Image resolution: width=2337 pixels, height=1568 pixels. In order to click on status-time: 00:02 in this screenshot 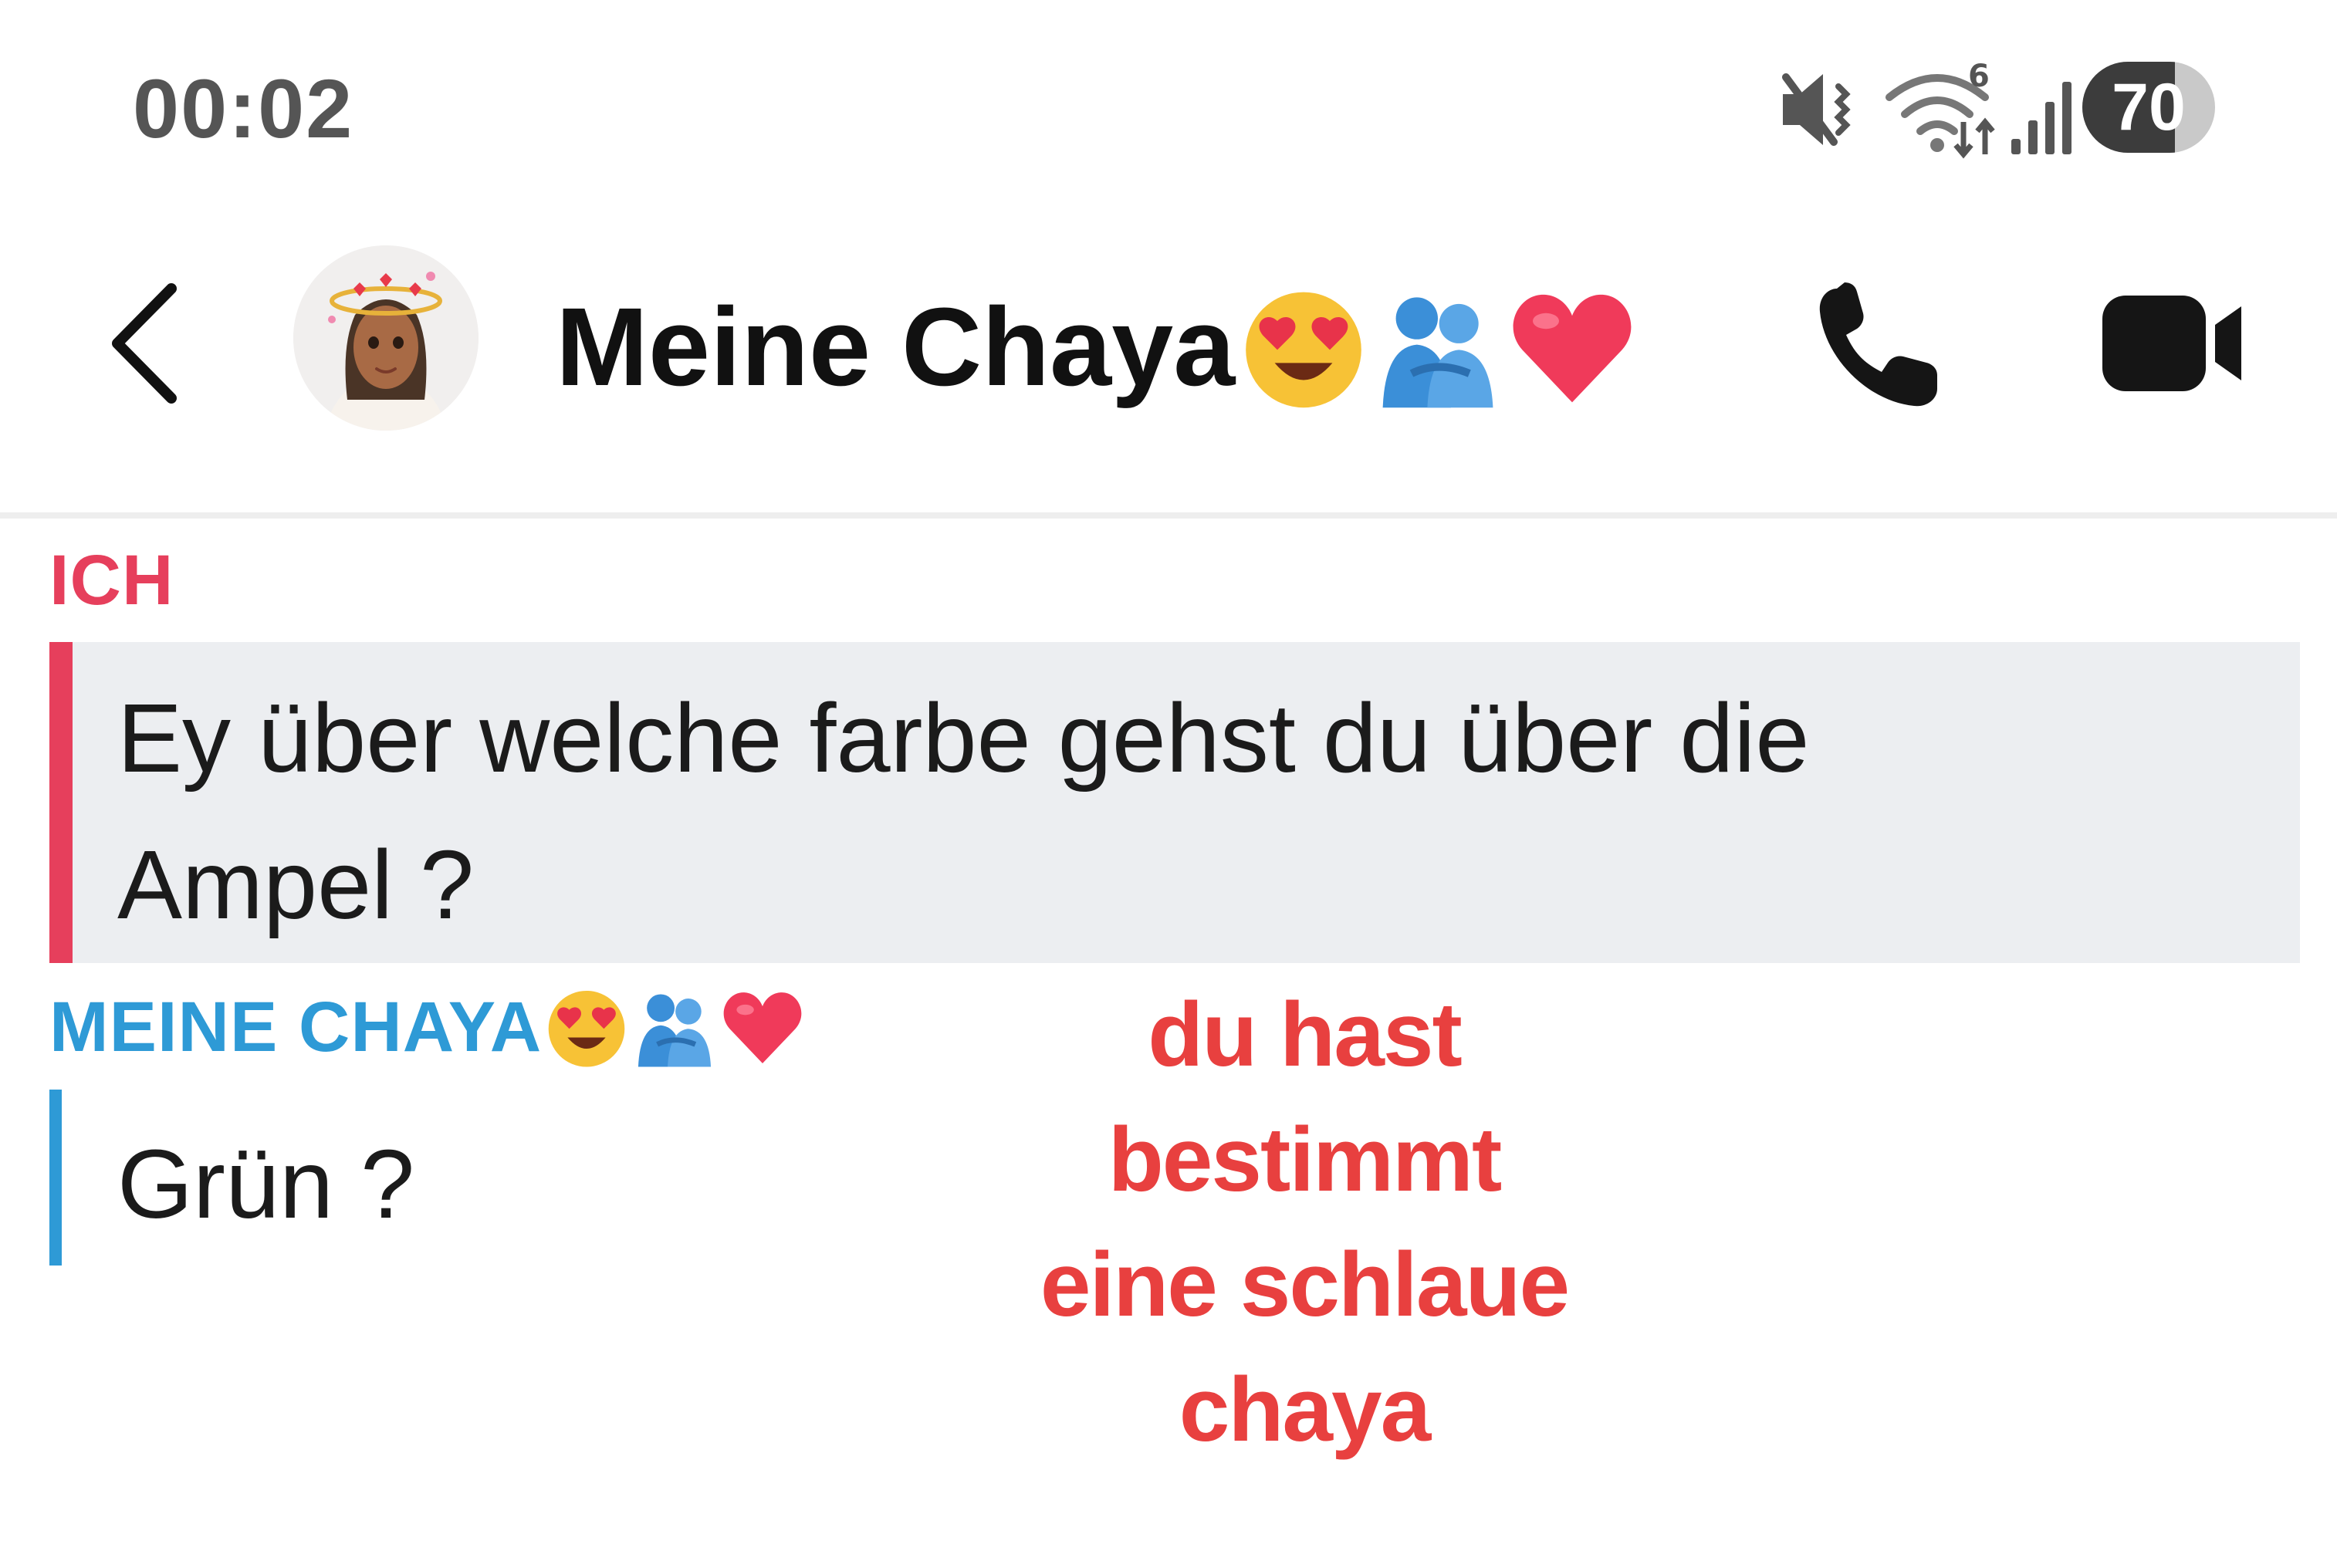, I will do `click(244, 108)`.